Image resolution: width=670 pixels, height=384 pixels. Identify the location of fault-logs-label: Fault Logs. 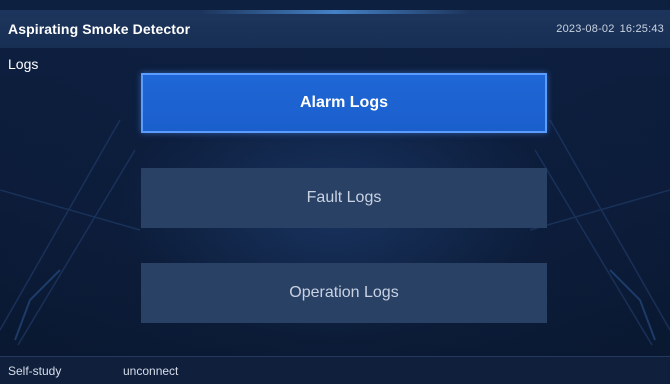
(344, 197).